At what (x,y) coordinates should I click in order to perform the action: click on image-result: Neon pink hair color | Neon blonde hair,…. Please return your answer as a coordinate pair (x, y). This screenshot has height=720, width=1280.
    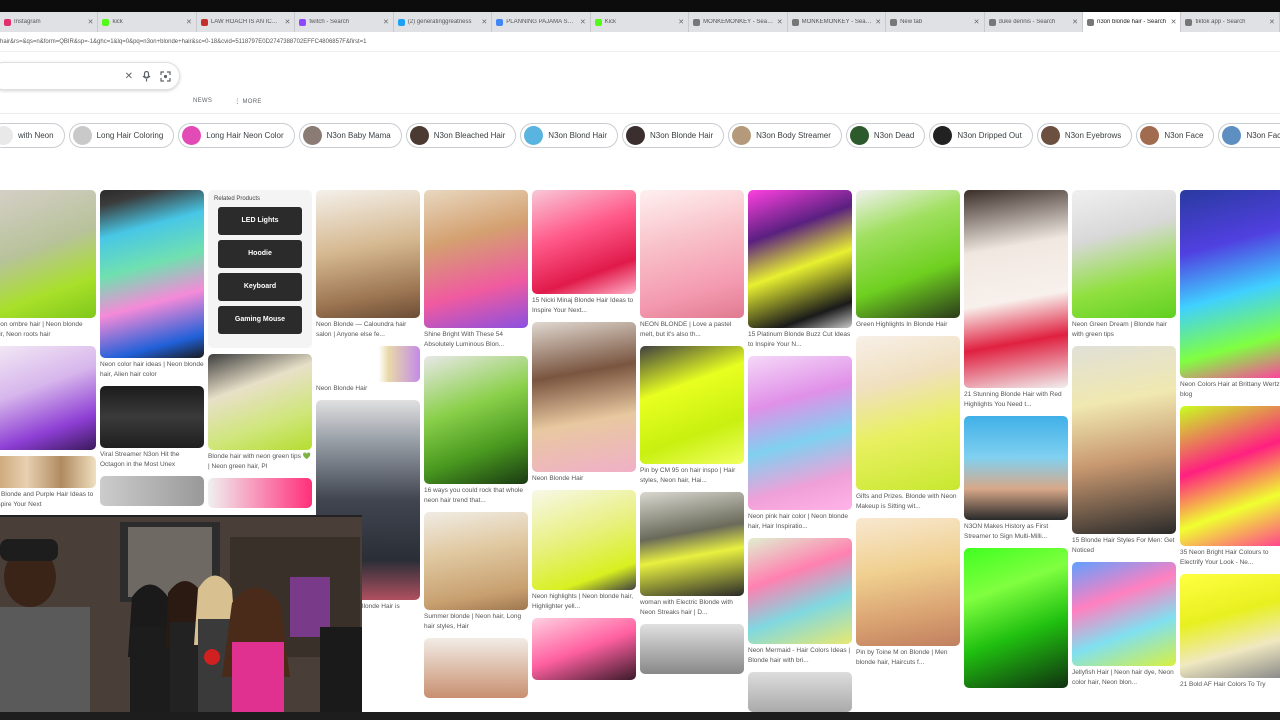
    Looking at the image, I should click on (800, 444).